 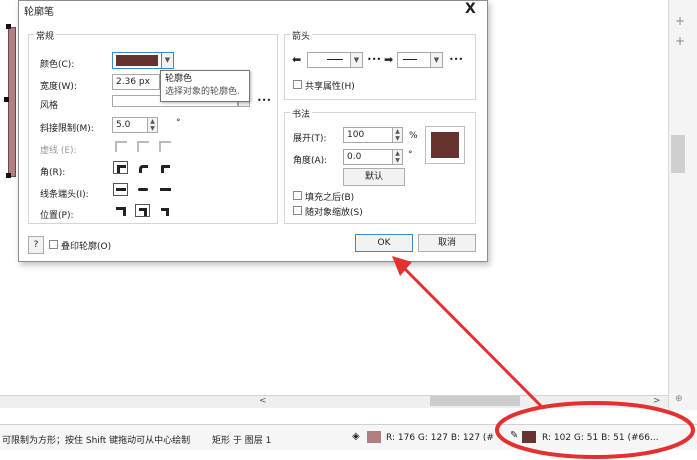 What do you see at coordinates (297, 84) in the screenshot?
I see `share-attributes-checkbox` at bounding box center [297, 84].